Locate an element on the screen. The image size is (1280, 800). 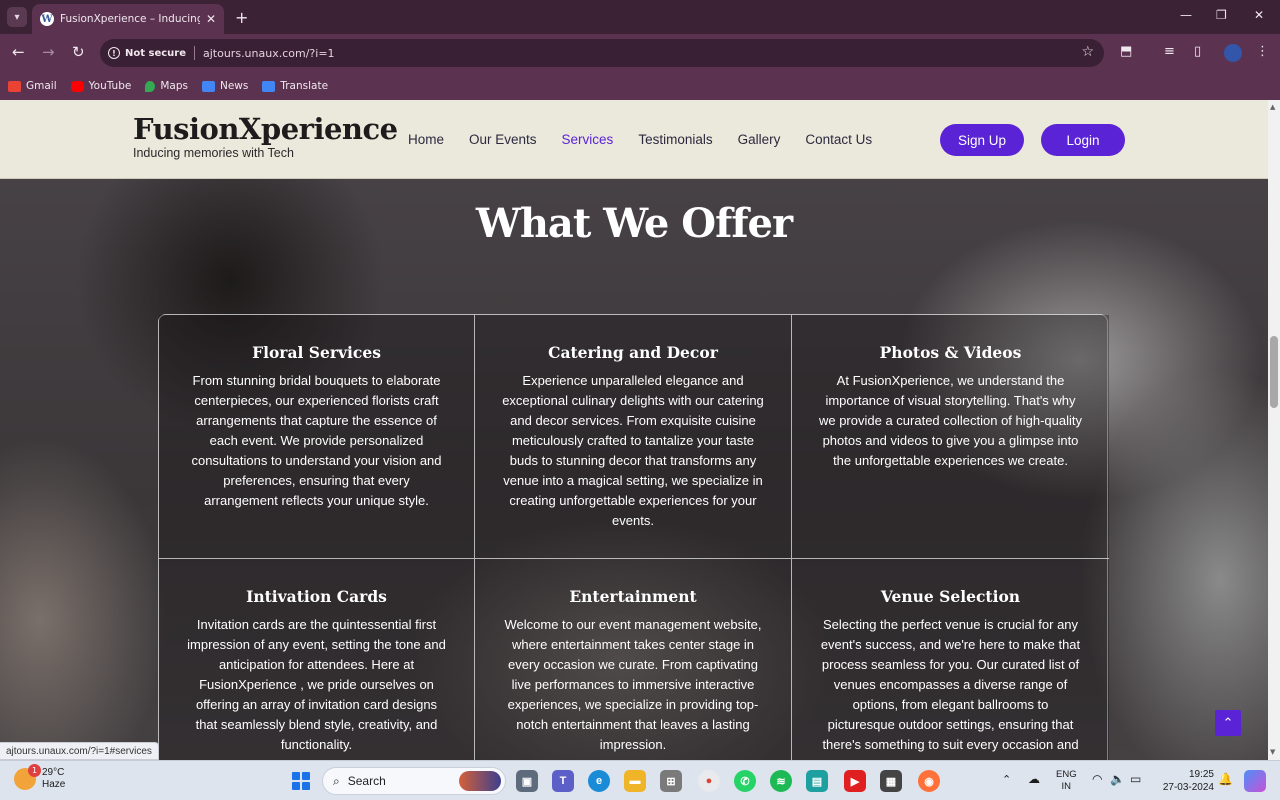
security-chip: ! Not secure is located at coordinates (147, 53).